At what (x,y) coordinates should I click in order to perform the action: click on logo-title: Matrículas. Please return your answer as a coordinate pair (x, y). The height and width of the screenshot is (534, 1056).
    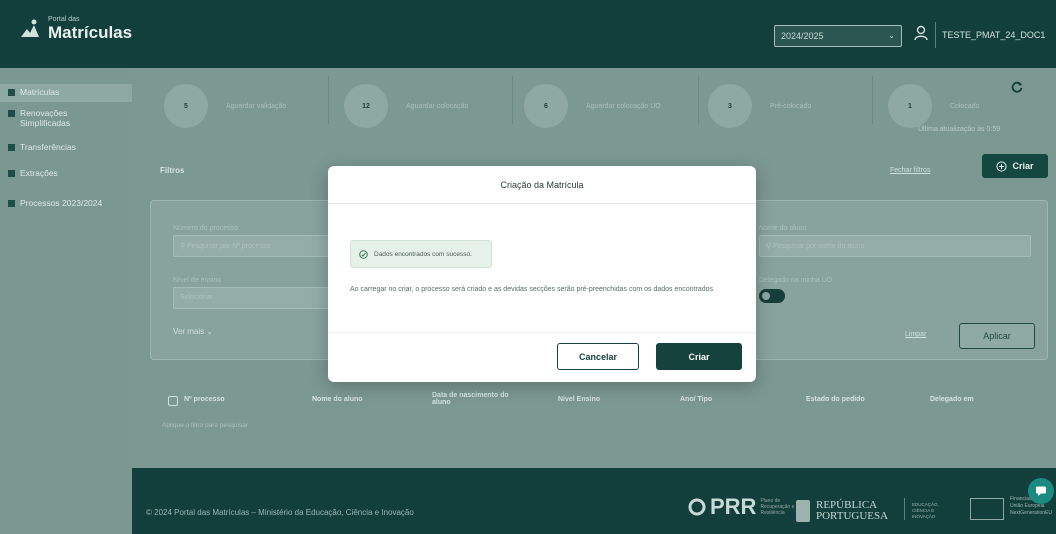
    Looking at the image, I should click on (90, 32).